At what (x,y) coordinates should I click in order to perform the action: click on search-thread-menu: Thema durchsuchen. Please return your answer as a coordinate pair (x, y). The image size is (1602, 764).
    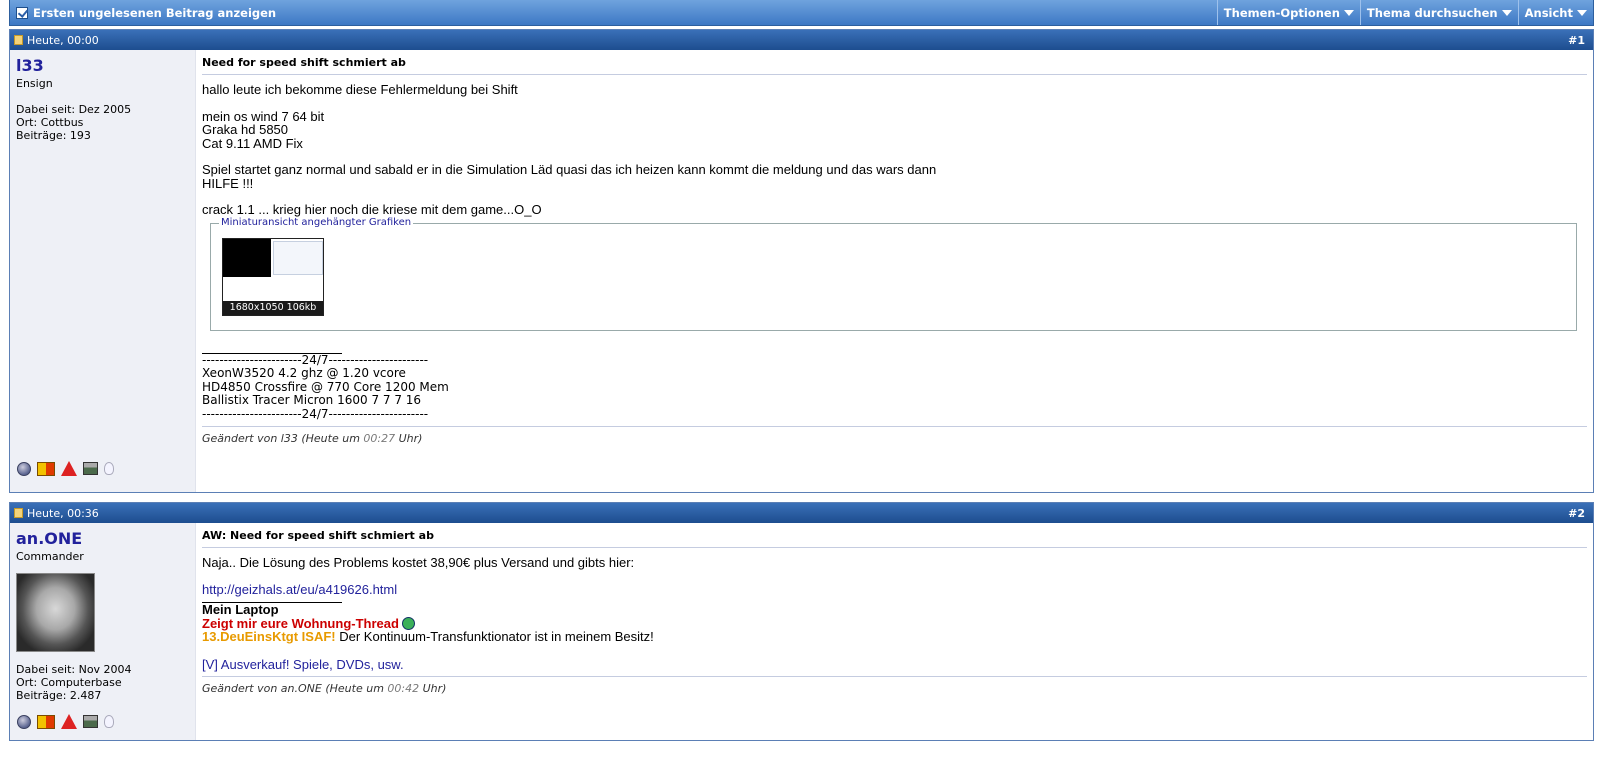
    Looking at the image, I should click on (1438, 12).